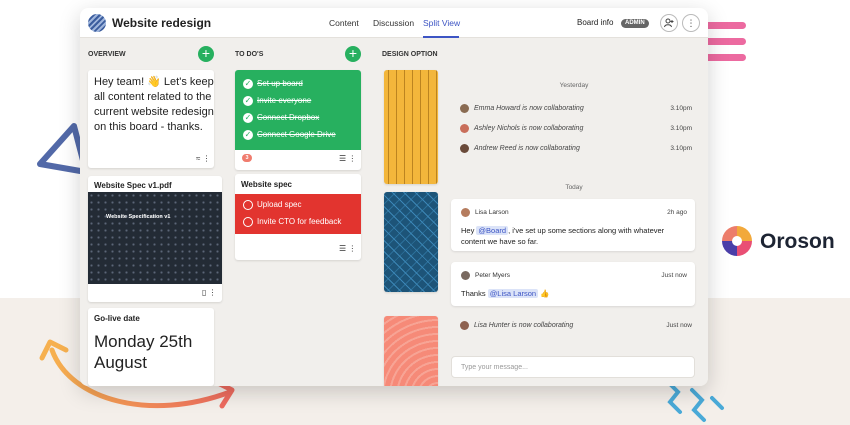  I want to click on column-header-design: DESIGN OPTION, so click(410, 54).